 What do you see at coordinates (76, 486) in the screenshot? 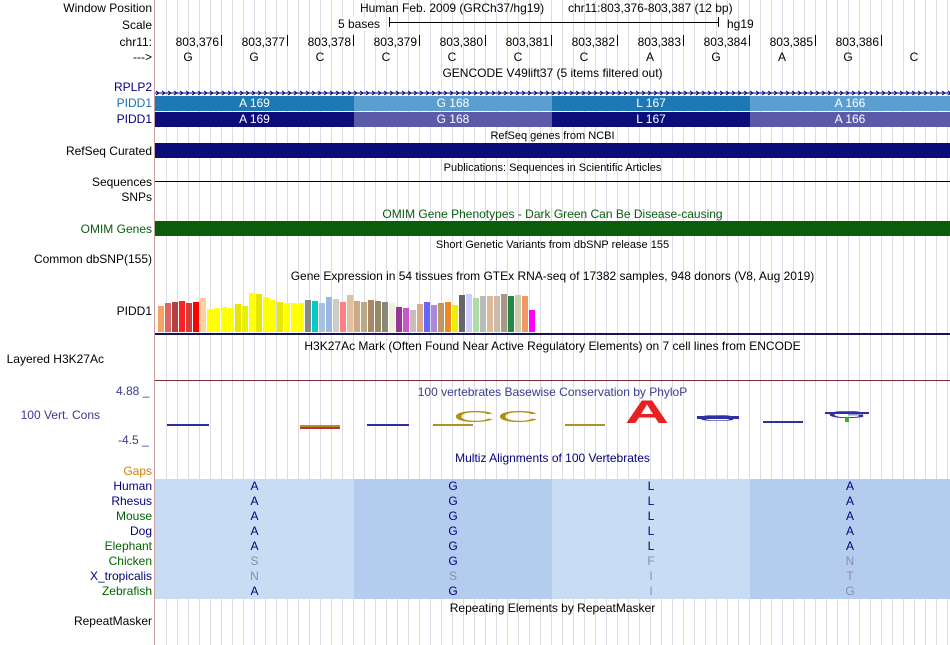
I see `species-label: Human` at bounding box center [76, 486].